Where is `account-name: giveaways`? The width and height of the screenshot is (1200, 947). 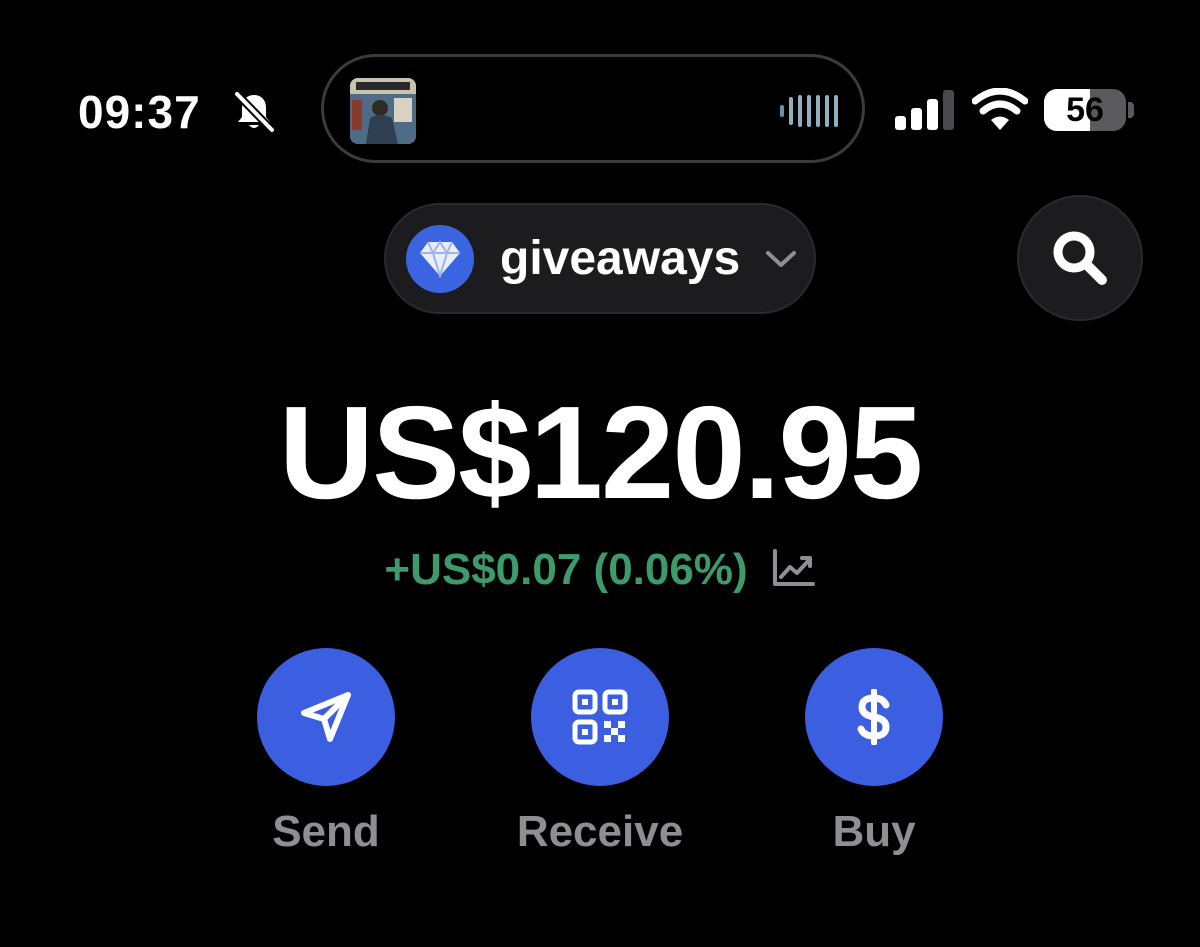
account-name: giveaways is located at coordinates (620, 258).